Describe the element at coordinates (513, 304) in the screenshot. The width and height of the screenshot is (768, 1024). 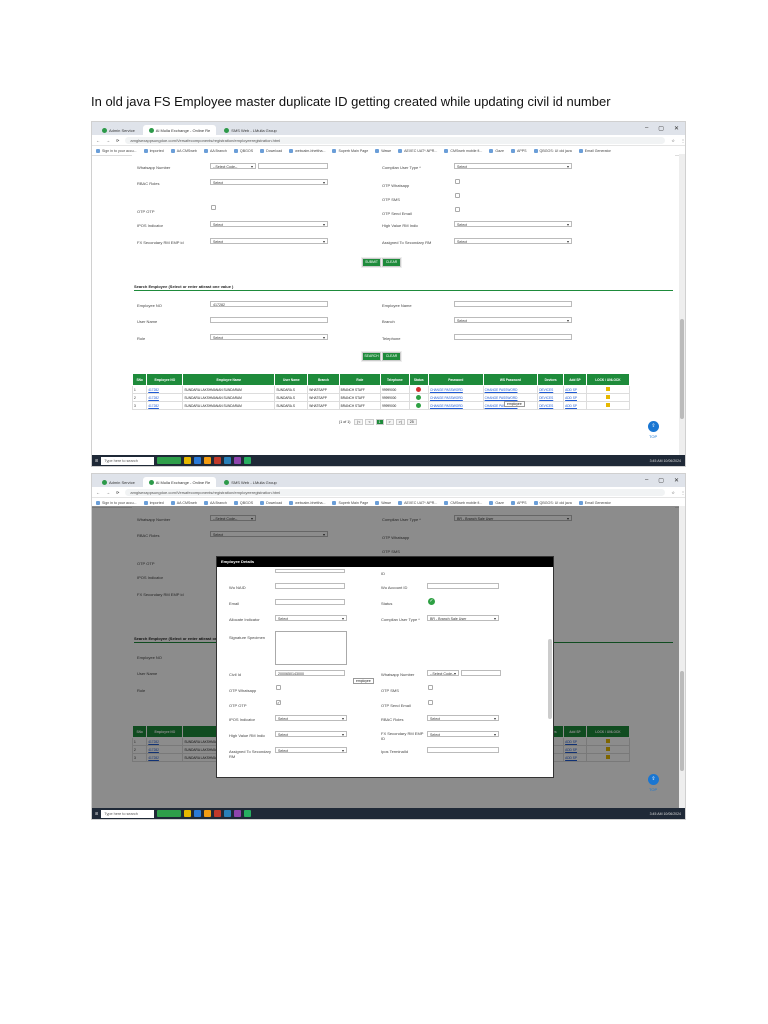
I see `employee-name-input` at that location.